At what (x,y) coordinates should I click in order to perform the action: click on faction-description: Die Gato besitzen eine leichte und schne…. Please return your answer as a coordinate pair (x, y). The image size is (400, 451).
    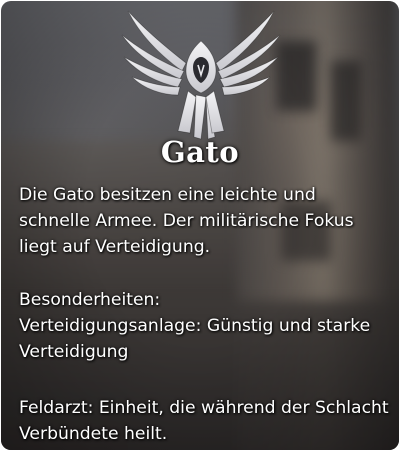
    Looking at the image, I should click on (186, 221).